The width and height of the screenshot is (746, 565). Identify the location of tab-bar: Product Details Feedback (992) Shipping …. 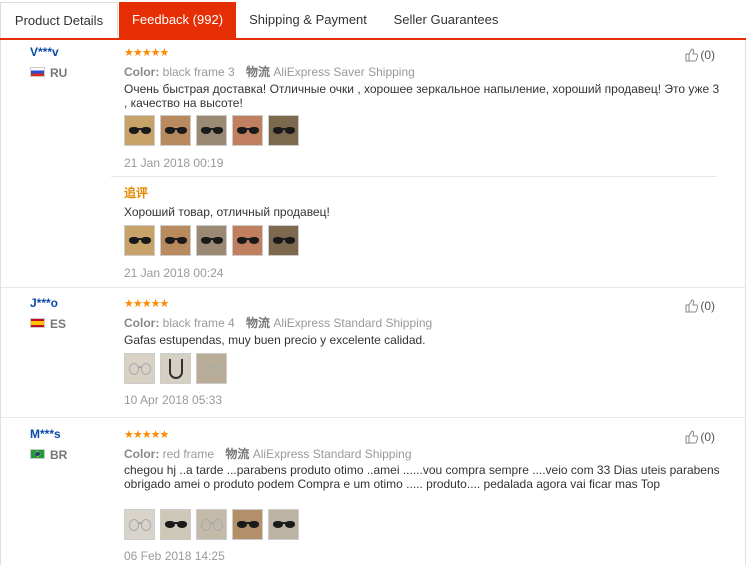
(373, 20).